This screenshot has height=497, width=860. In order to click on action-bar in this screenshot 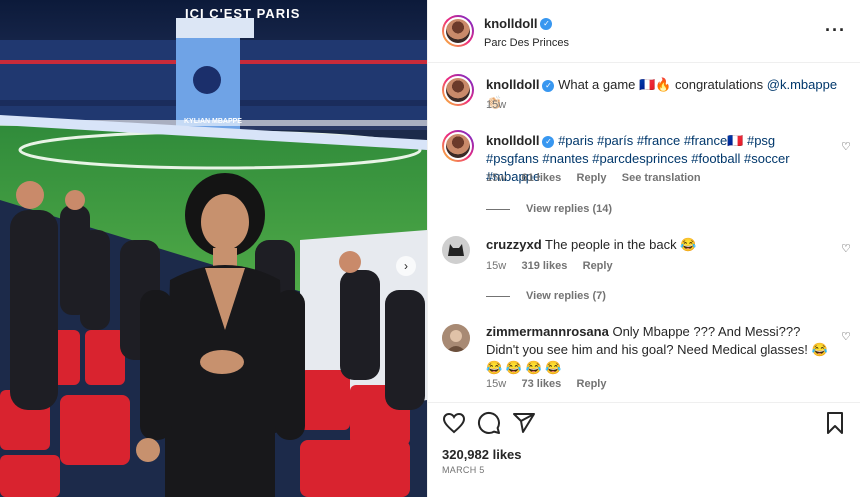, I will do `click(644, 422)`.